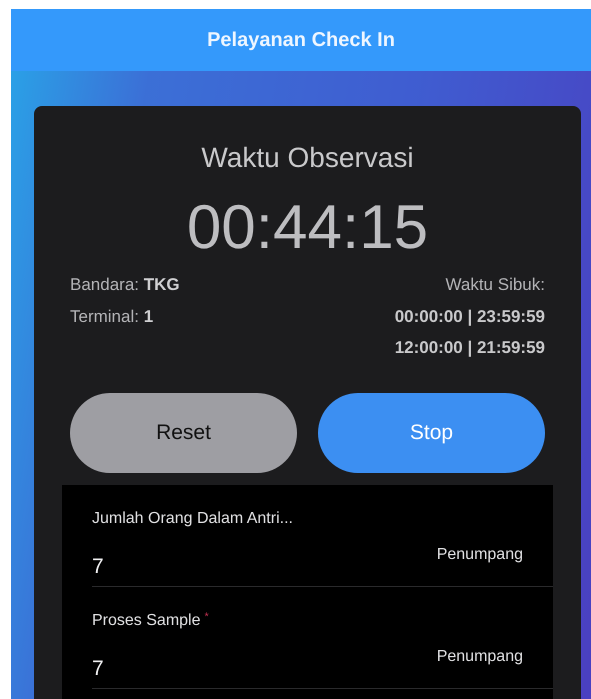 The width and height of the screenshot is (591, 699). I want to click on field-label: Proses Sample *, so click(151, 620).